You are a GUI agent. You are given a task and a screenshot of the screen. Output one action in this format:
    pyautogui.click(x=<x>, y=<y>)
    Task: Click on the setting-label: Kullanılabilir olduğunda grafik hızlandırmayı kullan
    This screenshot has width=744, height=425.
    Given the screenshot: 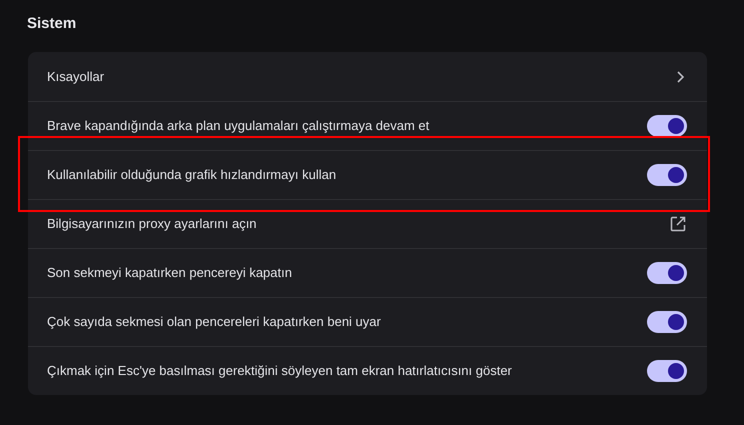 What is the action you would take?
    pyautogui.click(x=191, y=175)
    